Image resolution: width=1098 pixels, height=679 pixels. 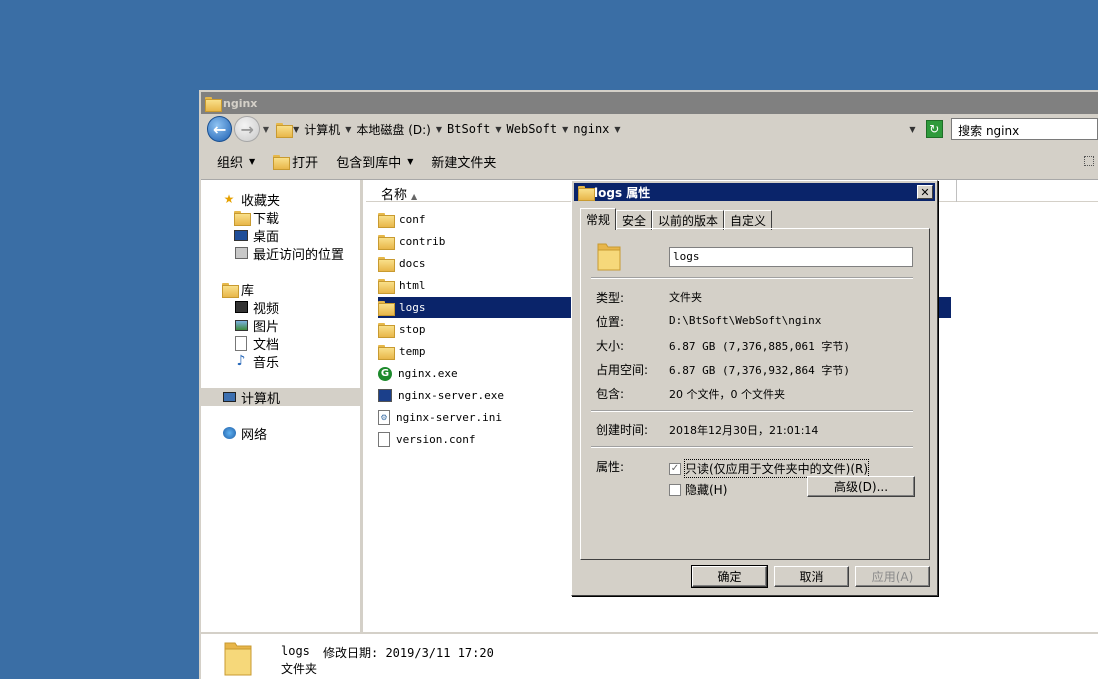 What do you see at coordinates (291, 289) in the screenshot?
I see `nav-item-libraries: 库` at bounding box center [291, 289].